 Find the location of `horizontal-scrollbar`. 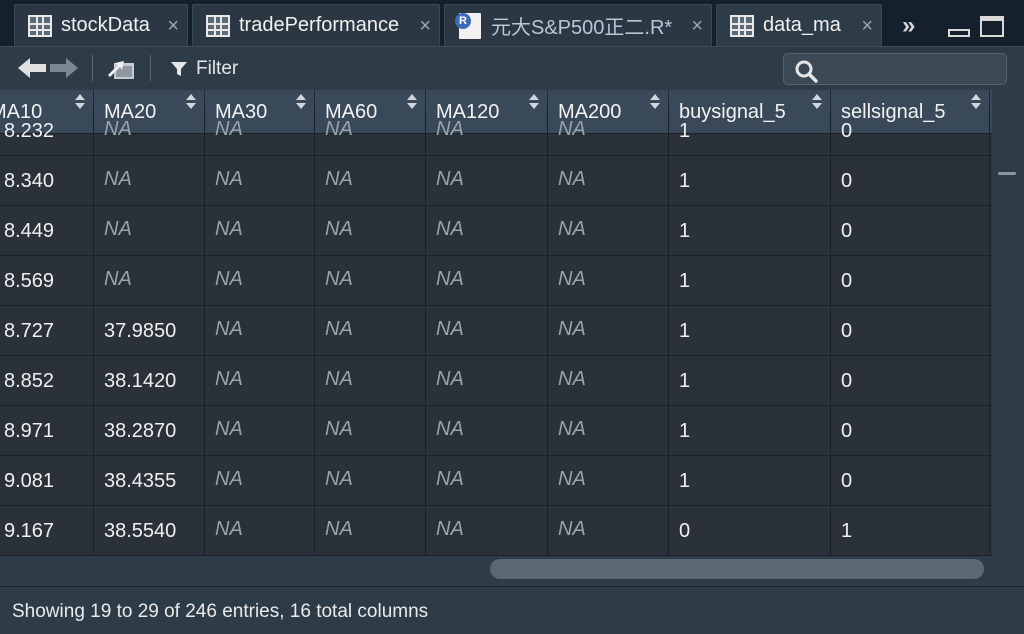

horizontal-scrollbar is located at coordinates (512, 571).